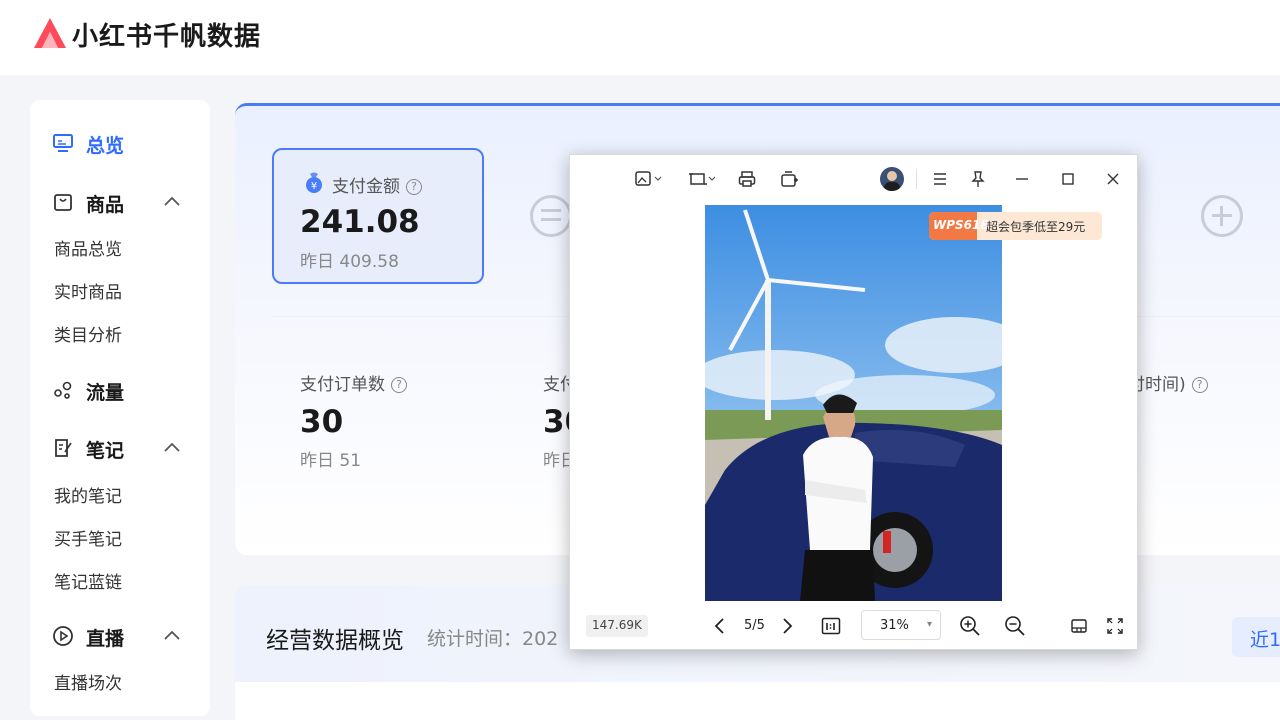 Image resolution: width=1280 pixels, height=720 pixels. Describe the element at coordinates (892, 179) in the screenshot. I see `avatar` at that location.